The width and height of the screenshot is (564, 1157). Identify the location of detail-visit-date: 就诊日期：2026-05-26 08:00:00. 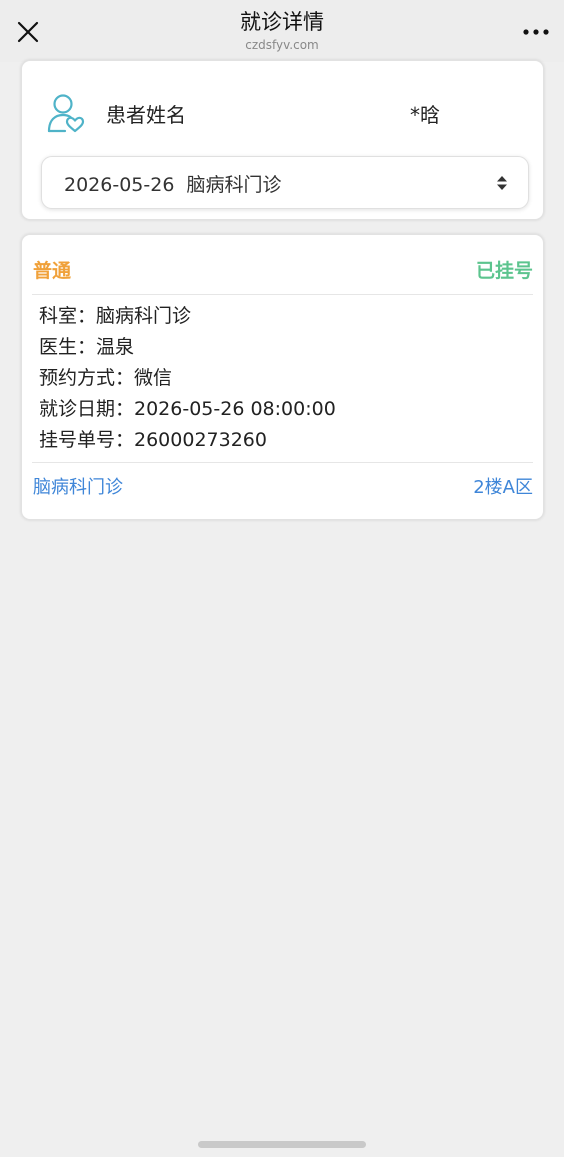
(187, 409).